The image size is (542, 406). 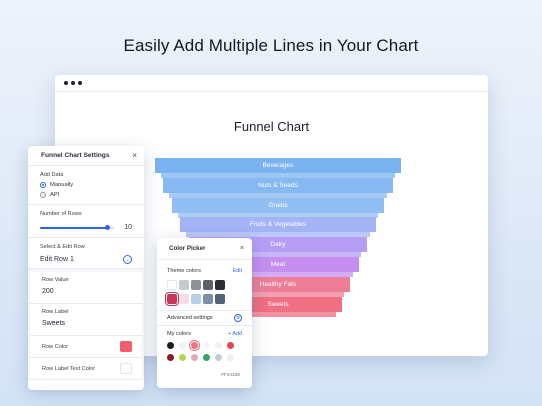 I want to click on funnel-bar-label: Nuts & Seeds, so click(x=278, y=185).